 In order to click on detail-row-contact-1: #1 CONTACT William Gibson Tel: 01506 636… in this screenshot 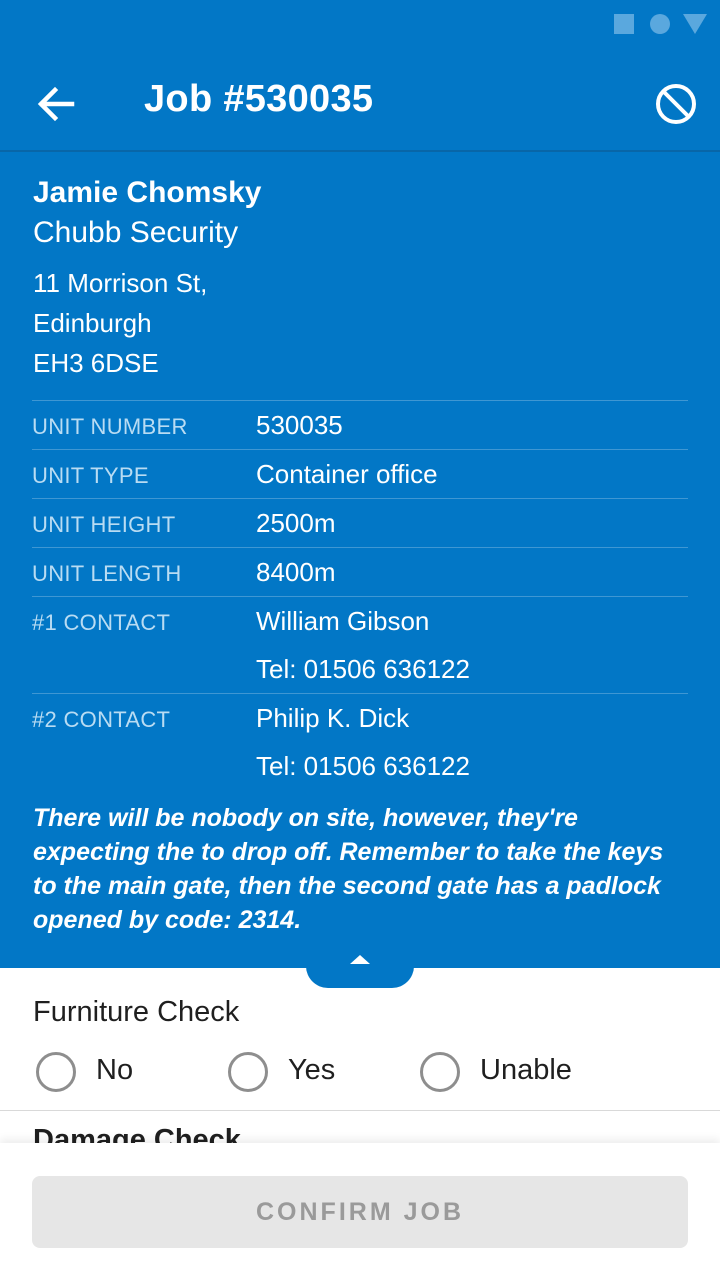, I will do `click(360, 644)`.